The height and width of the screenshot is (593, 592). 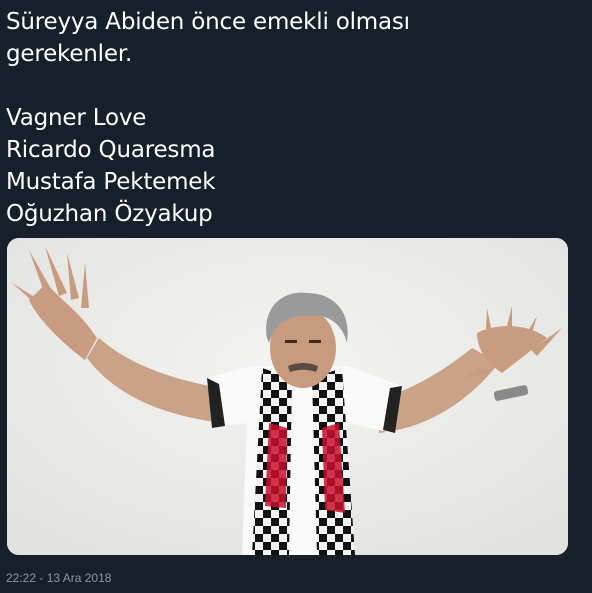 What do you see at coordinates (76, 118) in the screenshot?
I see `tweet-list-item: Vagner Love` at bounding box center [76, 118].